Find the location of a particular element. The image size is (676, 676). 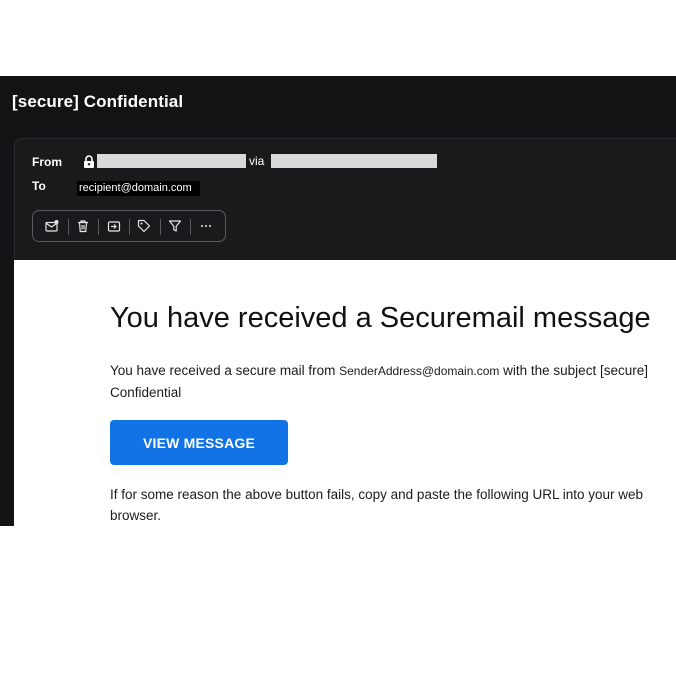

trash-icon is located at coordinates (83, 226).